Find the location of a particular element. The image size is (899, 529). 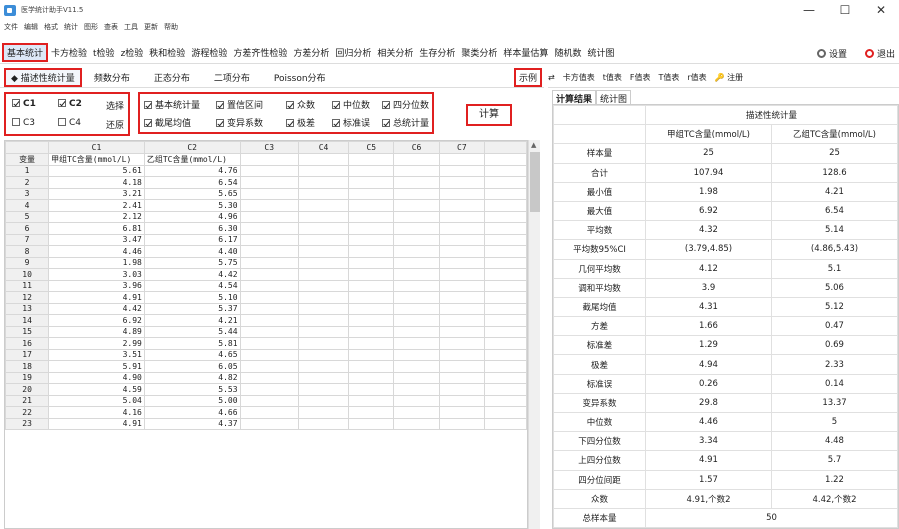

grid-cell: 4.59 is located at coordinates (96, 389).